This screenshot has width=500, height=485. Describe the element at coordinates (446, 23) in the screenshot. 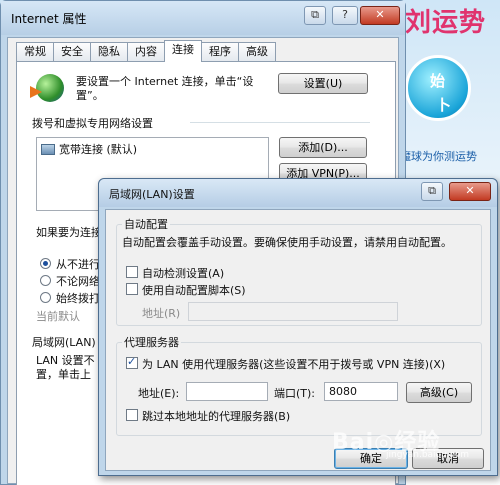

I see `promo-title: 刘运势` at that location.